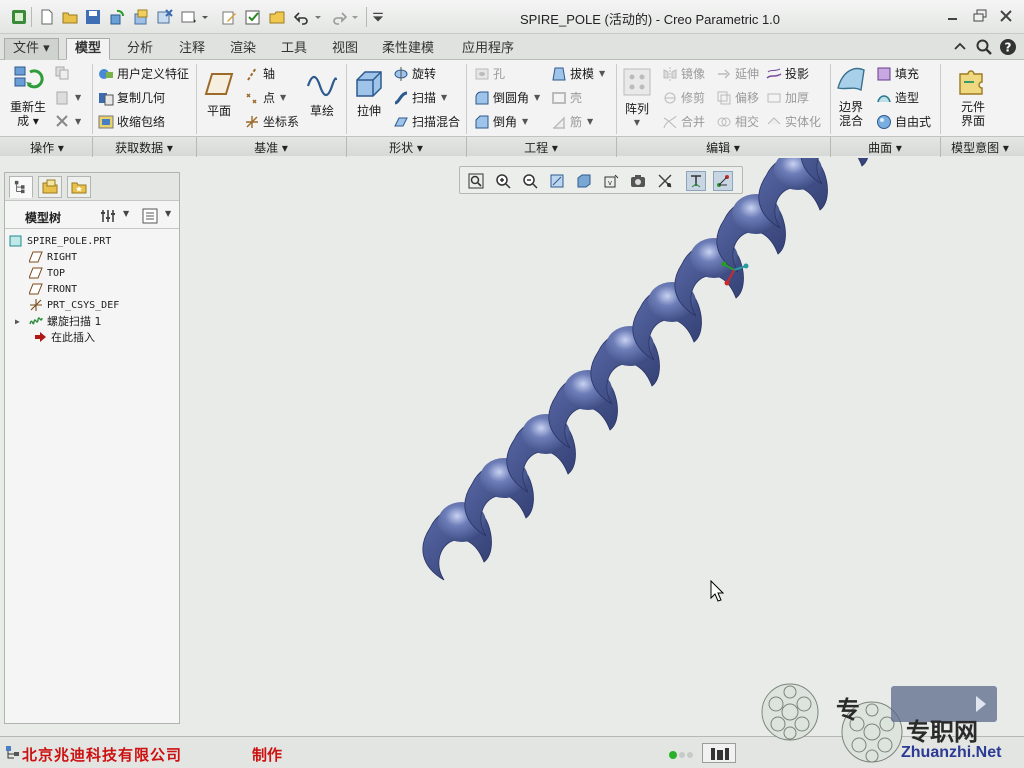  I want to click on chamfer-button: 倒角 ▼, so click(501, 121).